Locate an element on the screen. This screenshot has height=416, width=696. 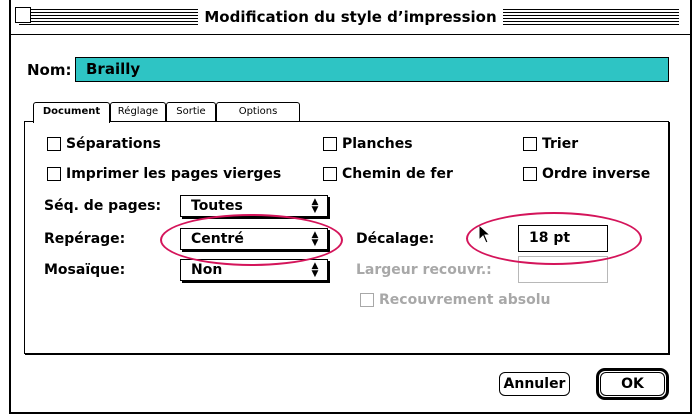
separations-label: Séparations is located at coordinates (113, 144).